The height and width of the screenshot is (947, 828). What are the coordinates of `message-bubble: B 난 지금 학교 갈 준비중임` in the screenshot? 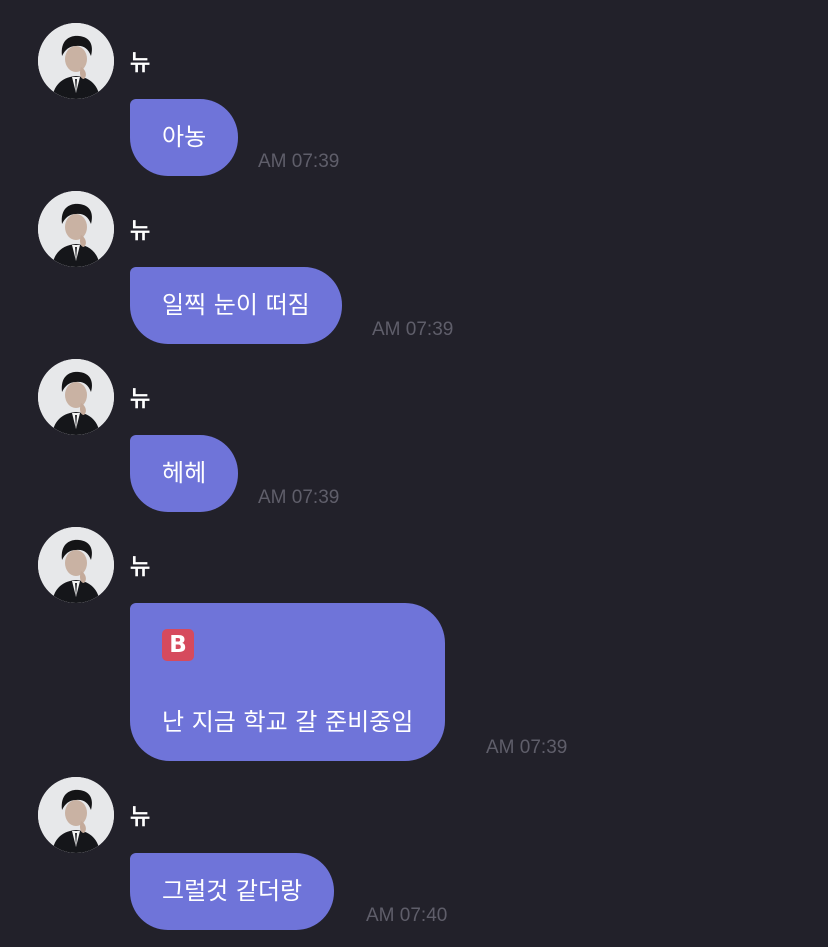 It's located at (288, 682).